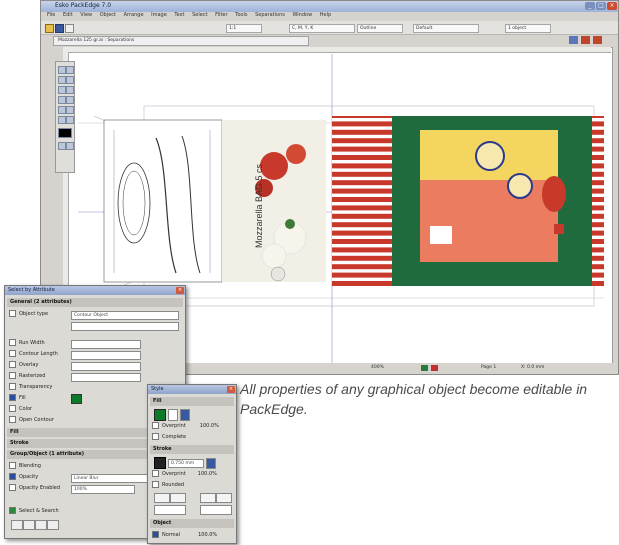  Describe the element at coordinates (179, 15) in the screenshot. I see `menu-text: Text` at that location.